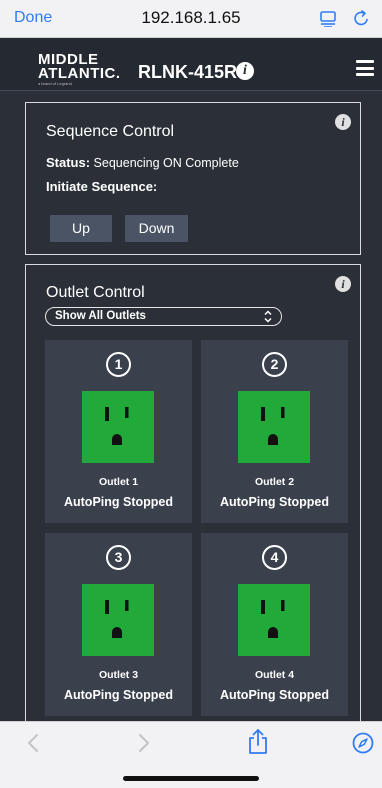 The height and width of the screenshot is (788, 382). I want to click on select-arrows-icon, so click(268, 316).